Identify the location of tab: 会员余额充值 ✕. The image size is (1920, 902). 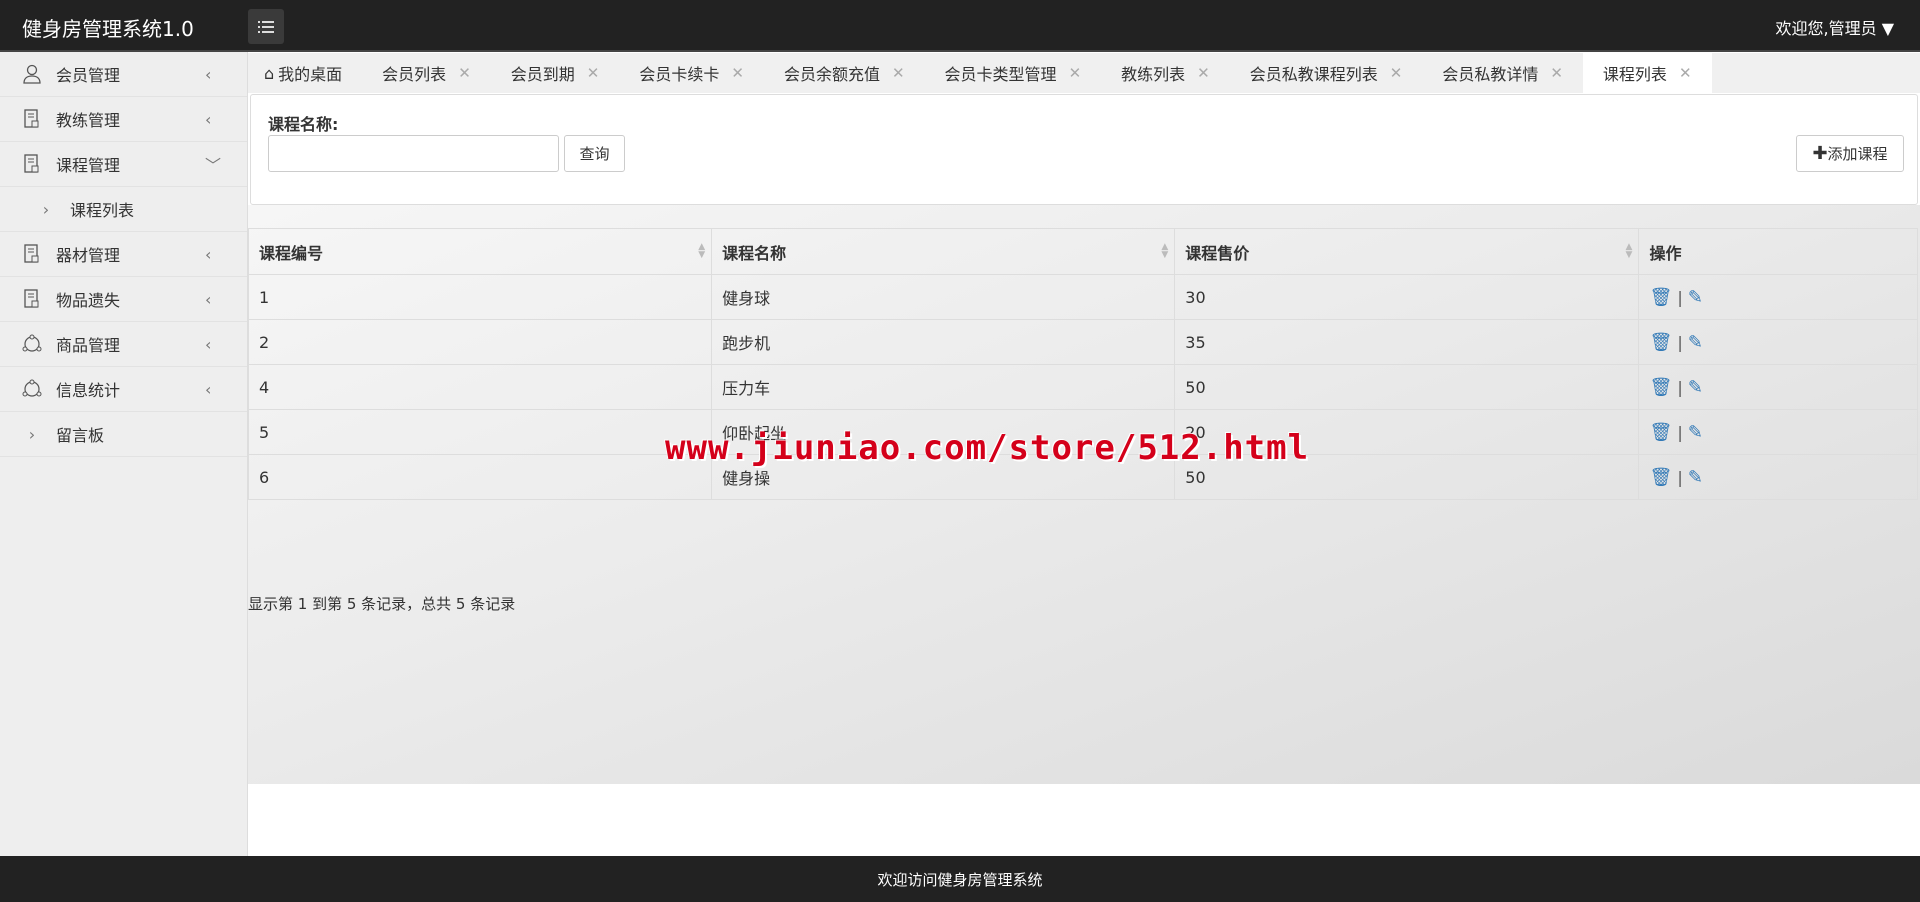
(844, 73).